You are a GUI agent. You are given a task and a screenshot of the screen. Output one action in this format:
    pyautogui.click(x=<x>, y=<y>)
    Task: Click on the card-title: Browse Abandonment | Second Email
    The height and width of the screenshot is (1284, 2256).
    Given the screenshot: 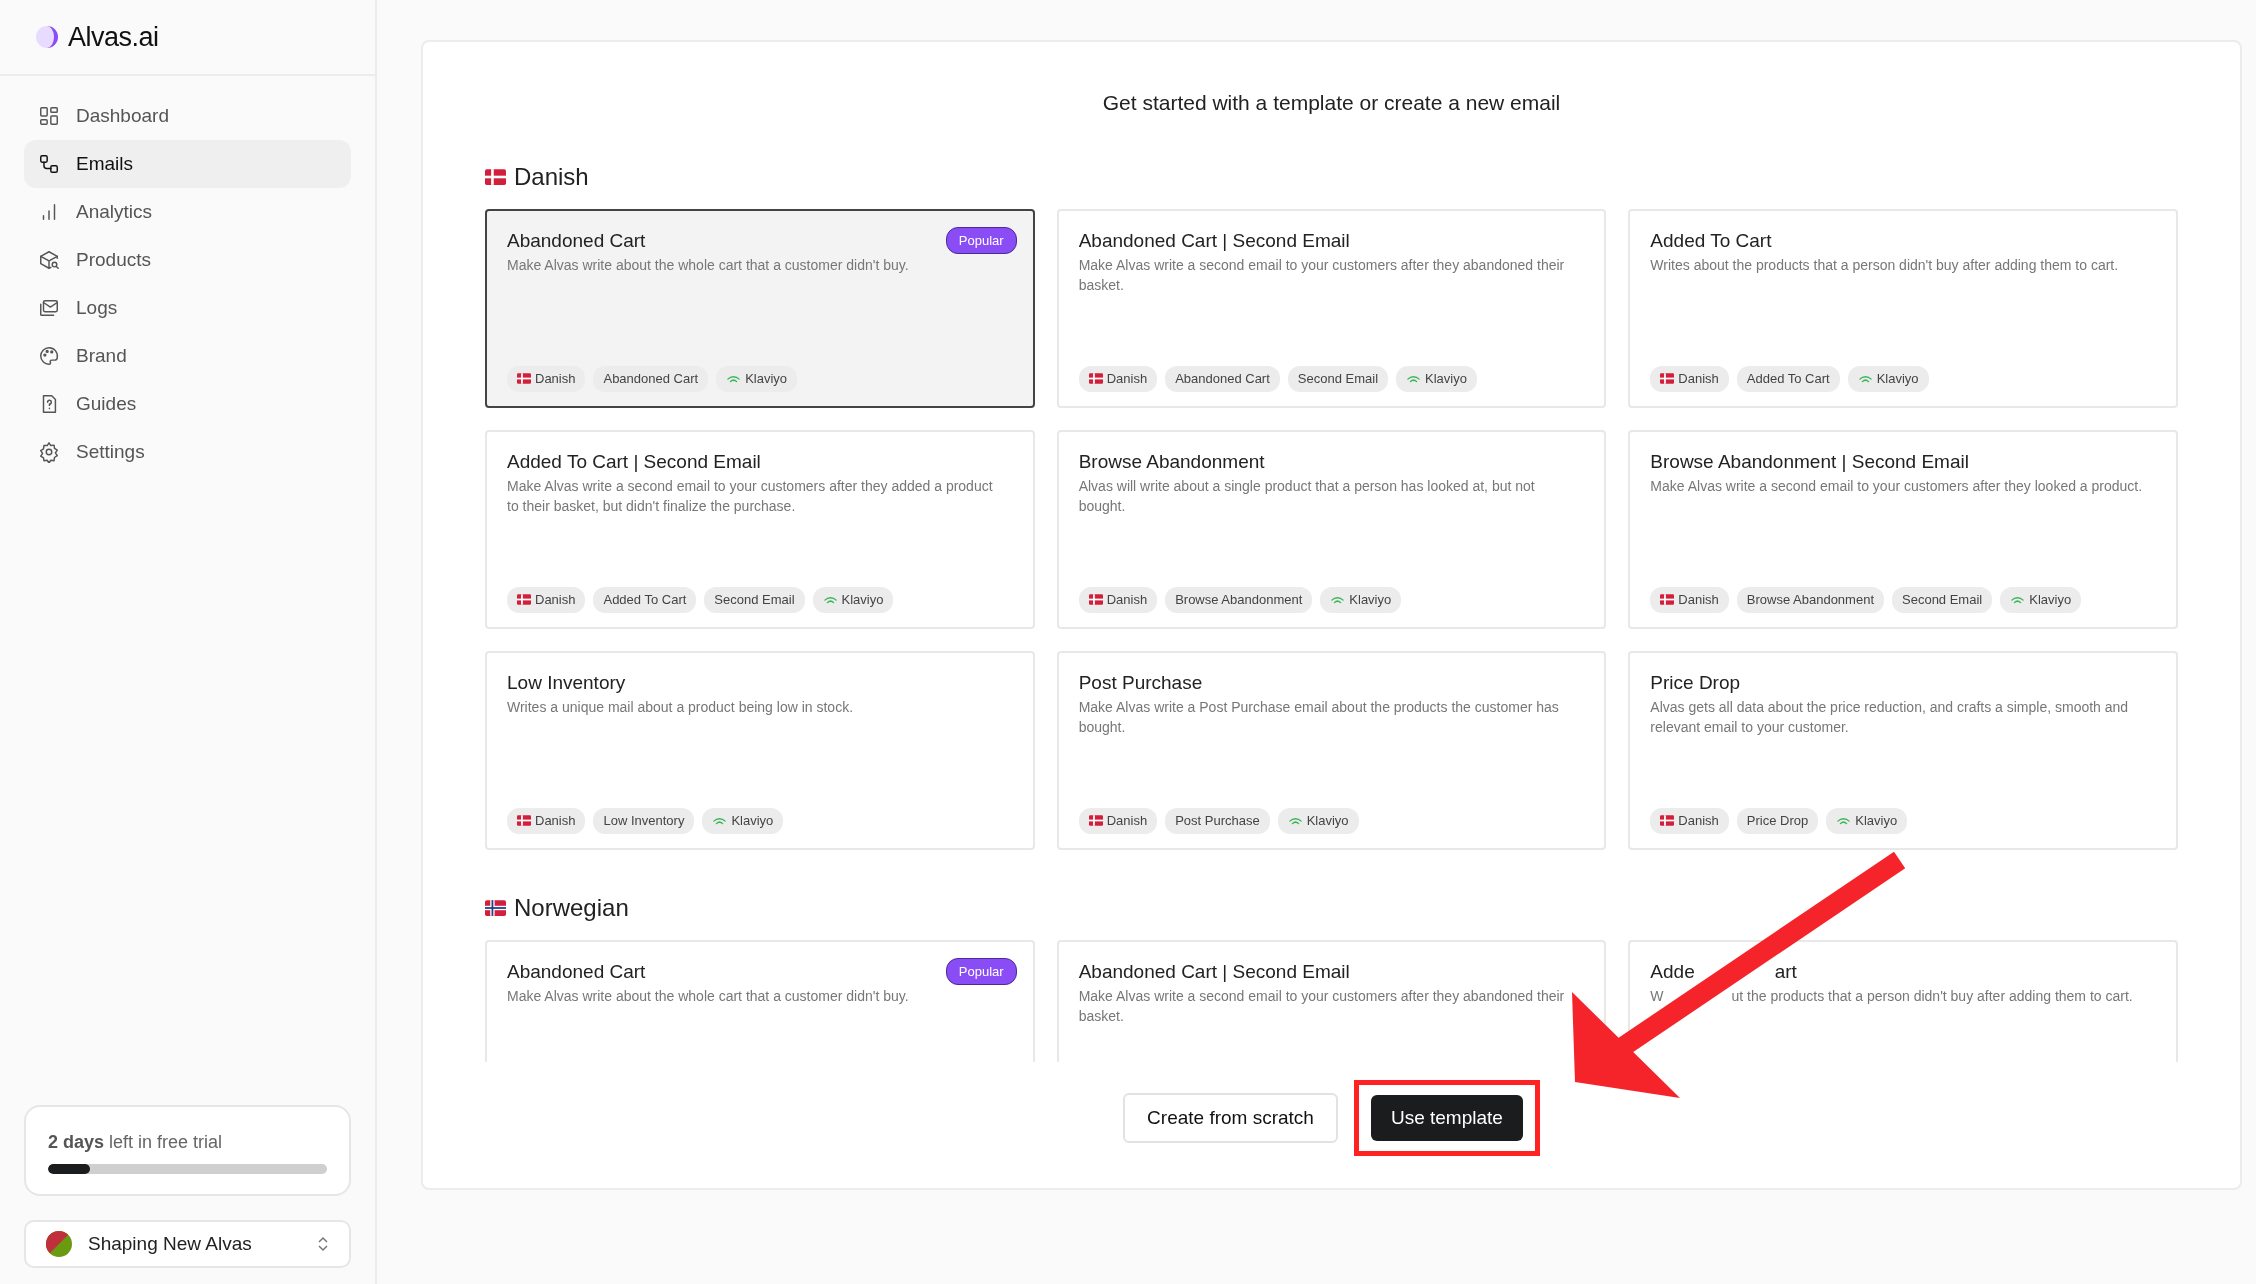 What is the action you would take?
    pyautogui.click(x=1809, y=461)
    